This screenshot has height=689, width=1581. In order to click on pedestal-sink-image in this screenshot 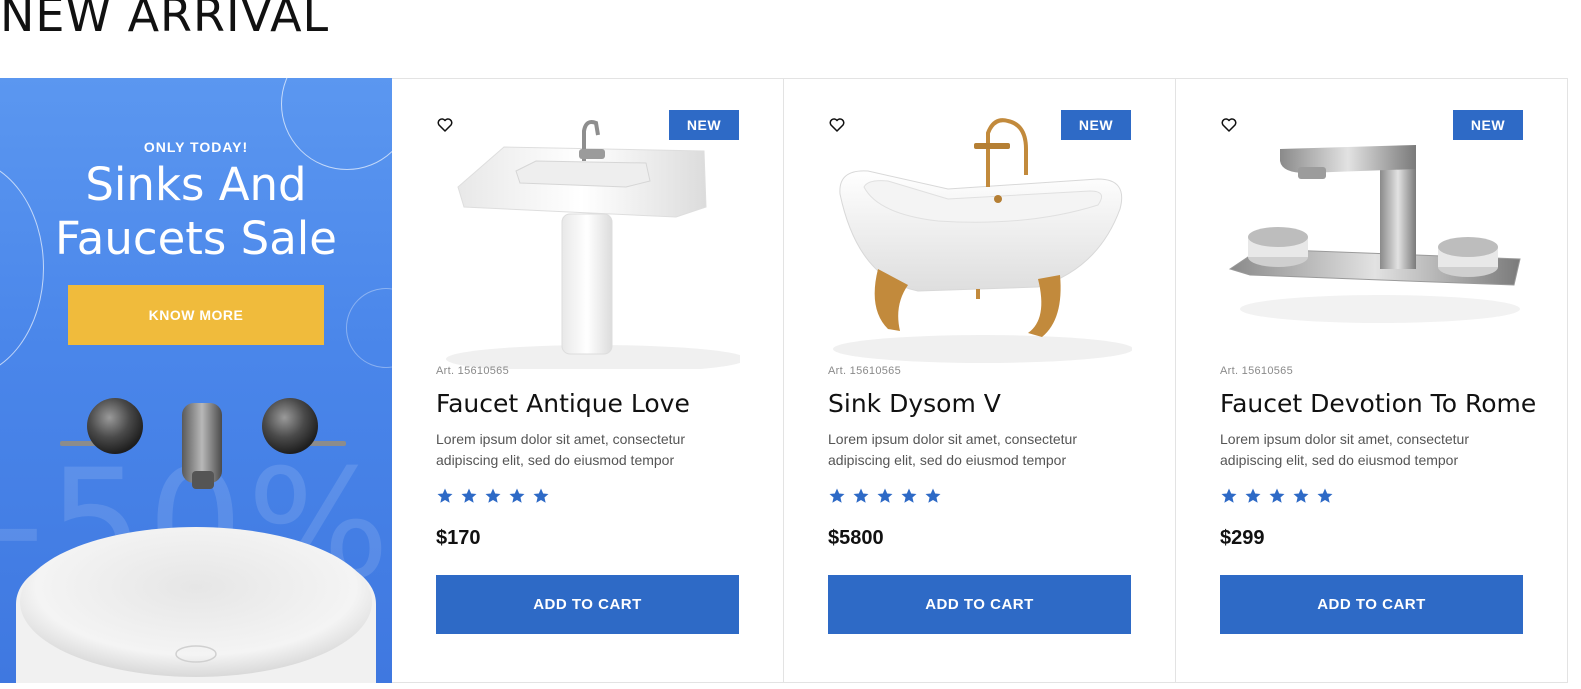, I will do `click(593, 244)`.